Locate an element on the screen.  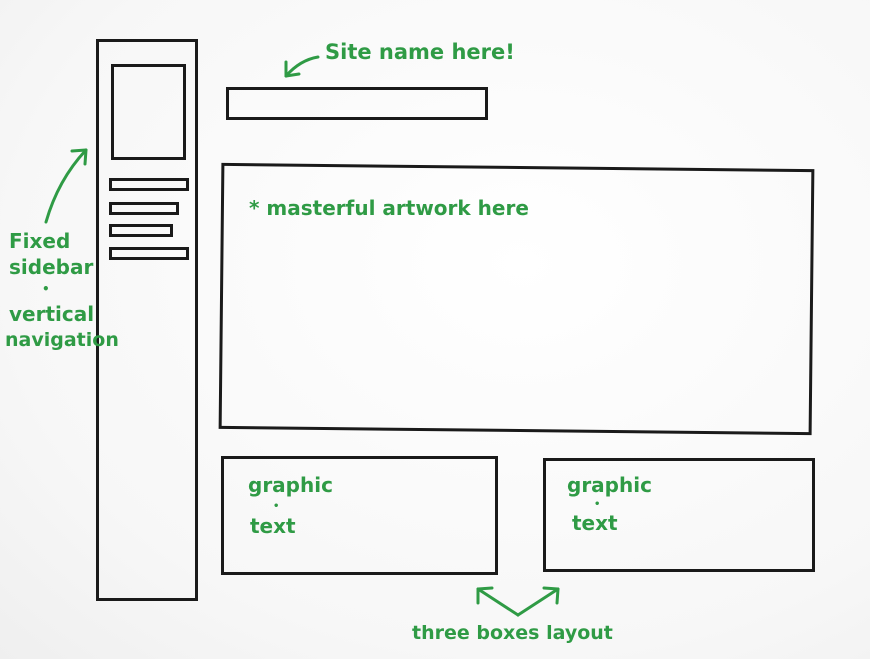
site-name-bar is located at coordinates (357, 103).